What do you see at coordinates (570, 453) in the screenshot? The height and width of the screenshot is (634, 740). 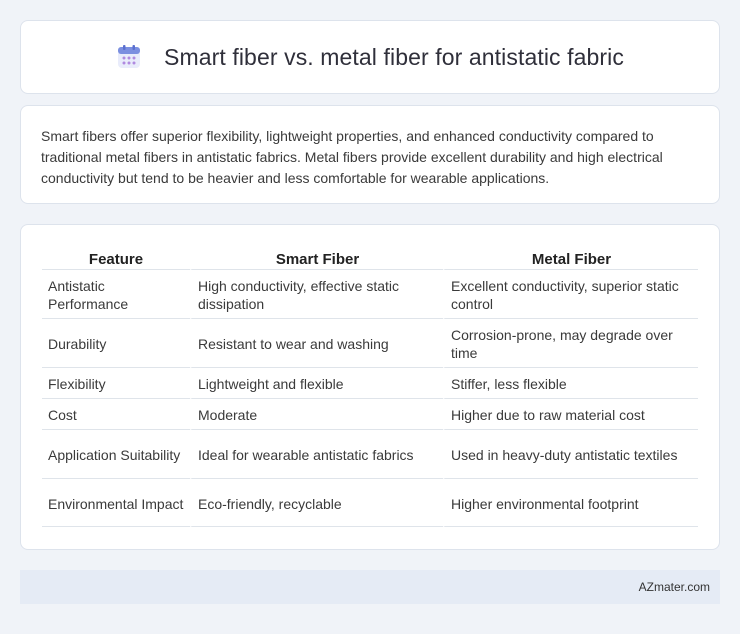 I see `metal-fiber-cell: Used in heavy-duty antistatic textiles` at bounding box center [570, 453].